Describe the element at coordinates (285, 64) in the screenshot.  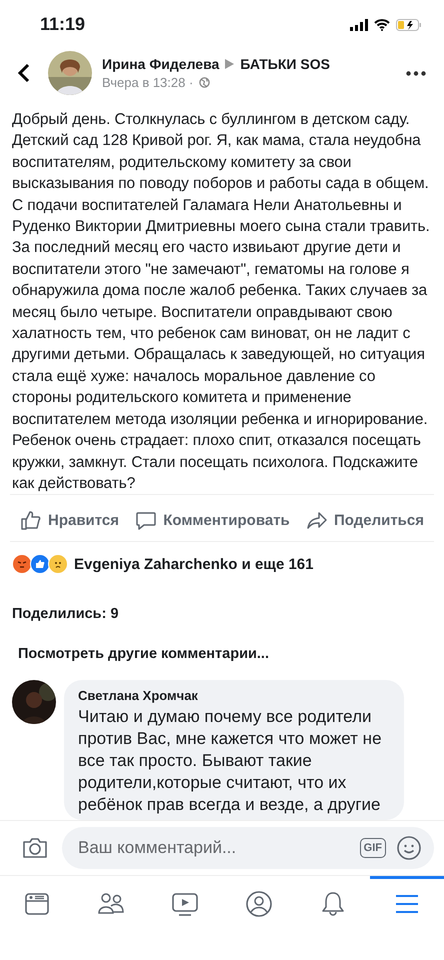
I see `group-name: БАТЬКИ SOS` at that location.